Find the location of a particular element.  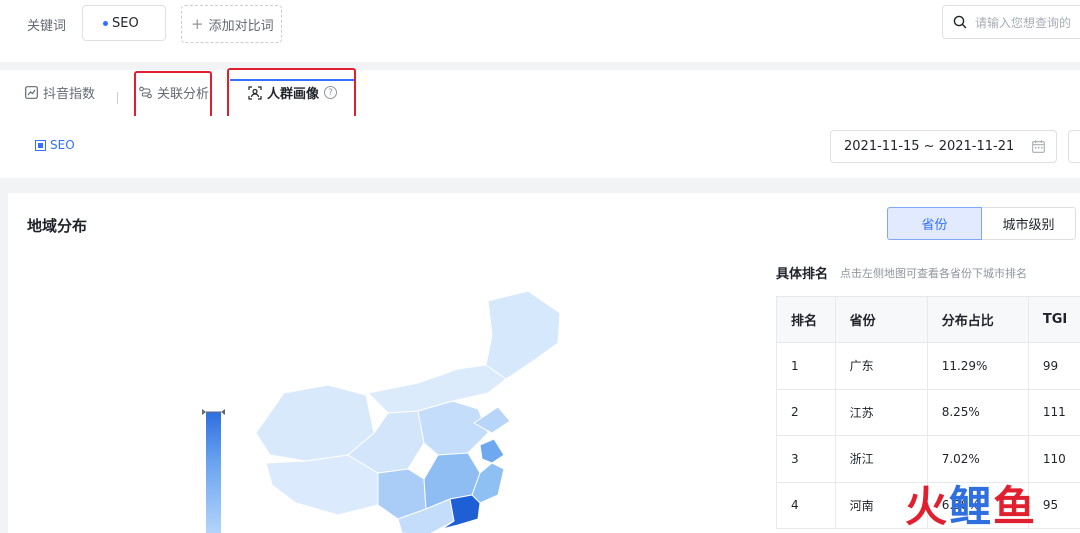

cell-tgi: 99 is located at coordinates (1053, 366).